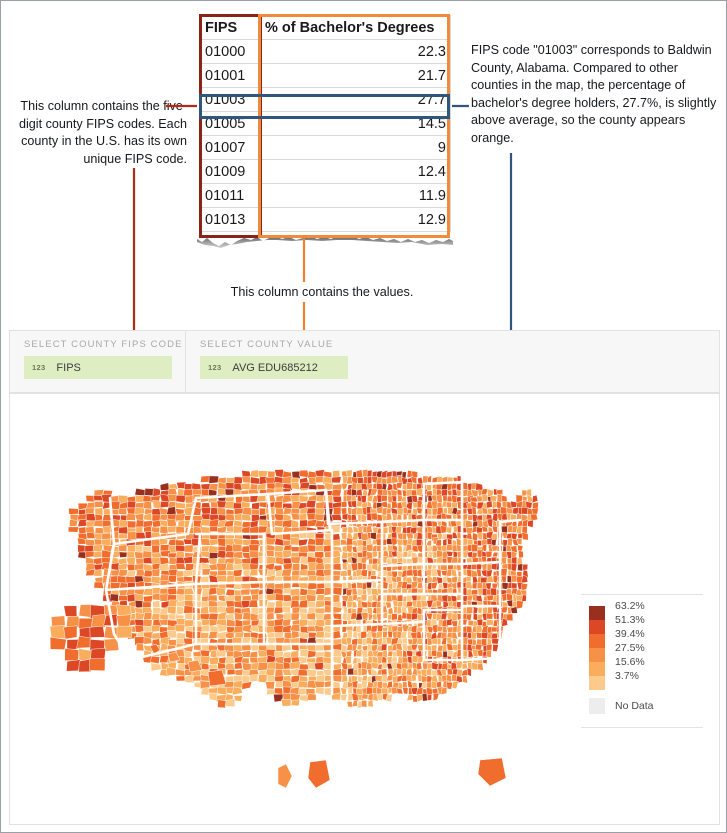 Image resolution: width=727 pixels, height=833 pixels. What do you see at coordinates (355, 147) in the screenshot?
I see `cell-value: 9` at bounding box center [355, 147].